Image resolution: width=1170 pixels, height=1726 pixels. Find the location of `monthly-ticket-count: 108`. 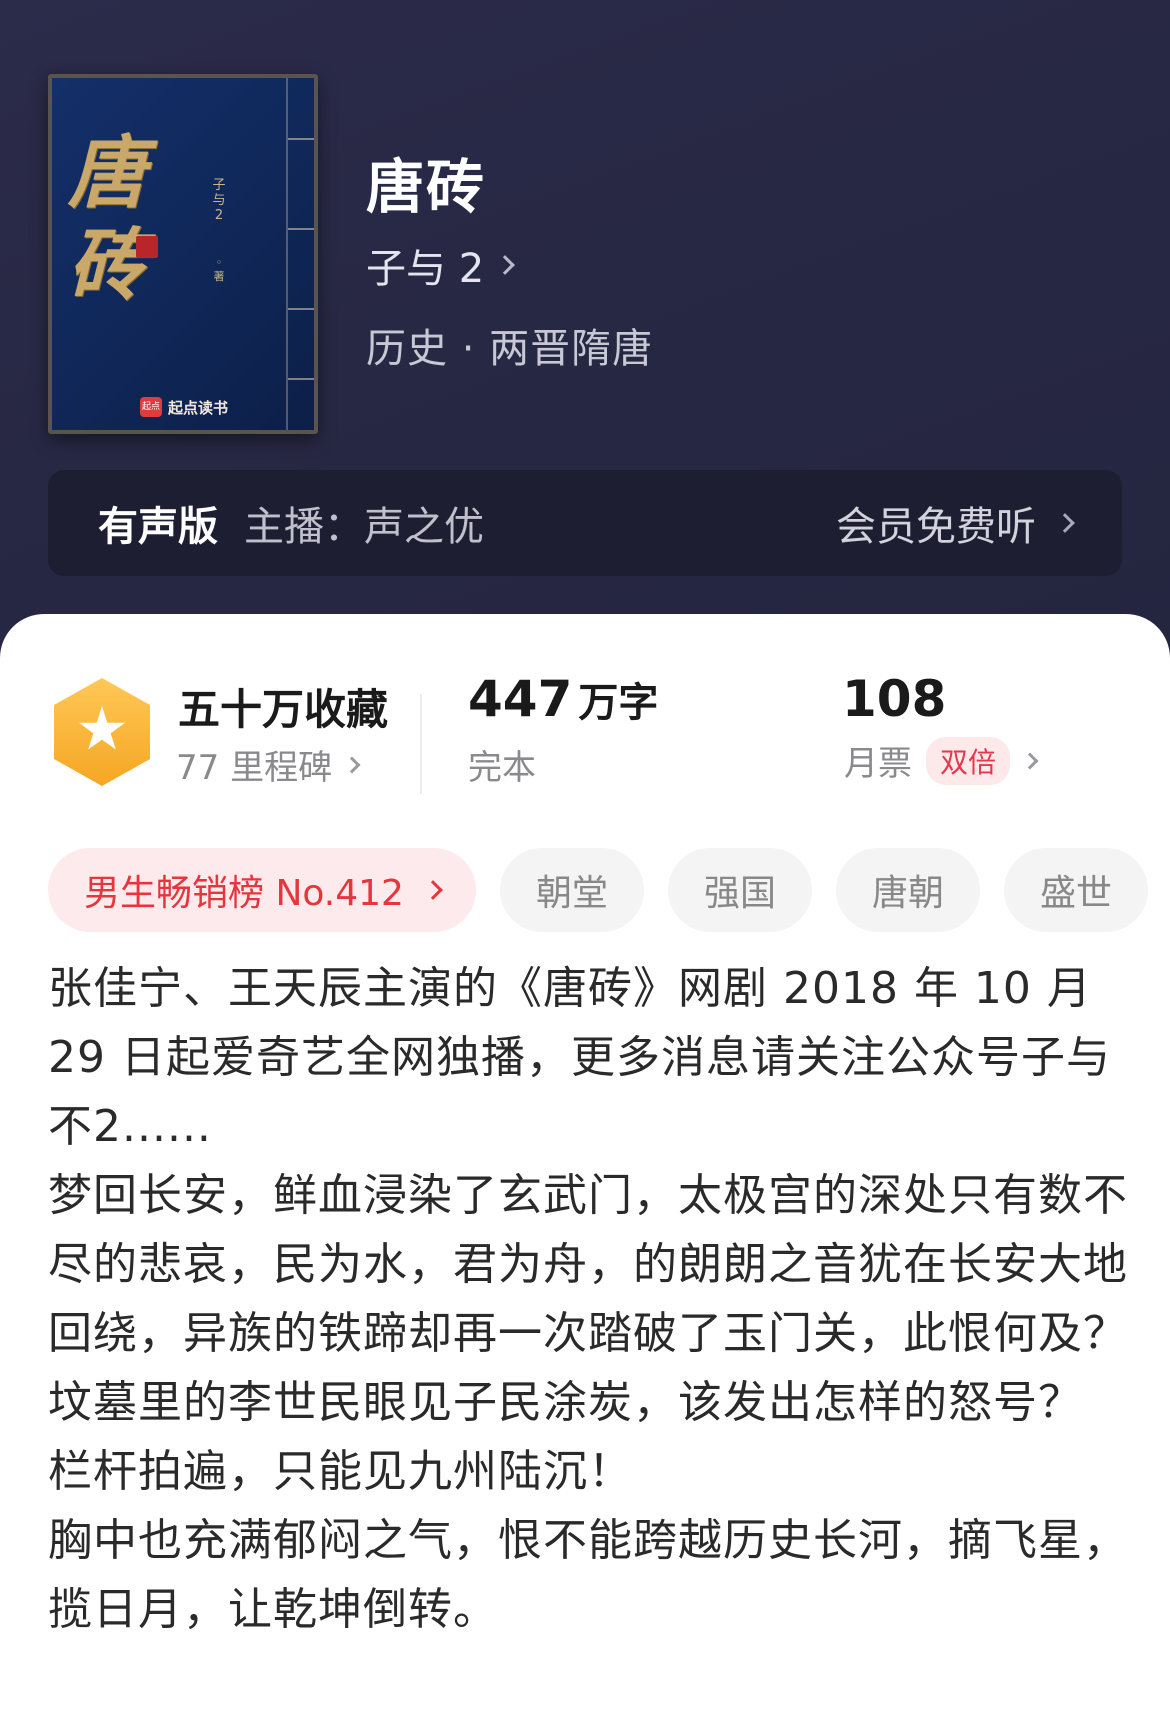

monthly-ticket-count: 108 is located at coordinates (894, 699).